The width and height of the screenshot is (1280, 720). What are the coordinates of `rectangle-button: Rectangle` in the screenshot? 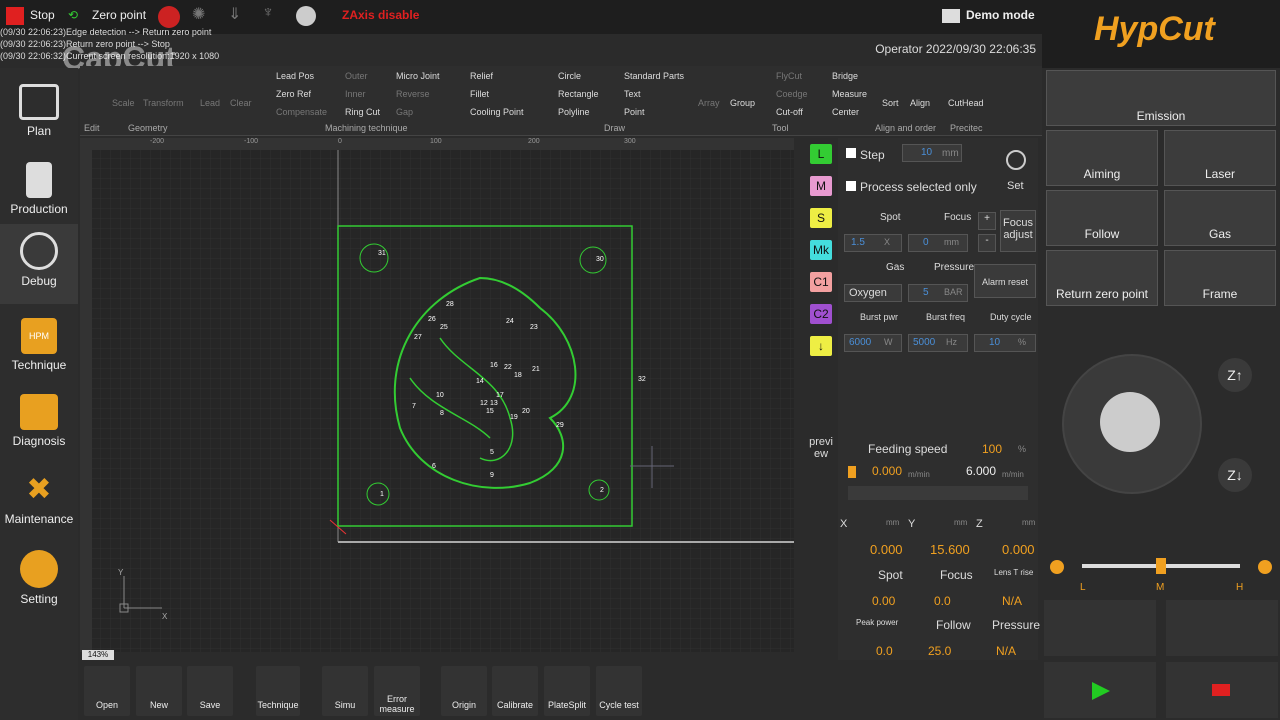 It's located at (578, 94).